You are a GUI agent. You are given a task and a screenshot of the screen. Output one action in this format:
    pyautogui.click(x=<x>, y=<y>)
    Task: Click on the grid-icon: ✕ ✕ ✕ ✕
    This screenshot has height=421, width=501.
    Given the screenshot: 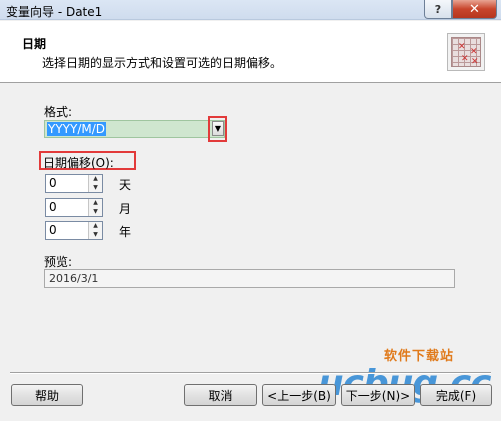 What is the action you would take?
    pyautogui.click(x=466, y=52)
    